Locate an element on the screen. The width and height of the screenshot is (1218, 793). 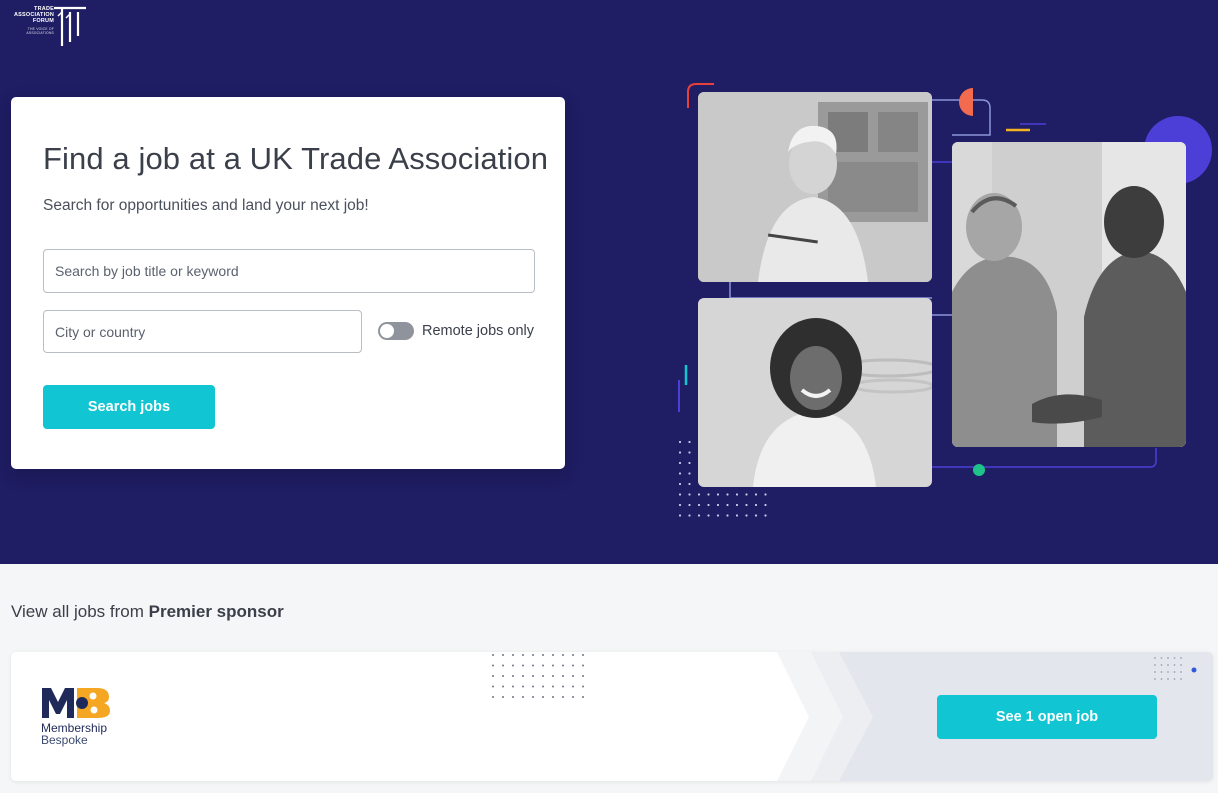
keyword-search-input is located at coordinates (289, 271).